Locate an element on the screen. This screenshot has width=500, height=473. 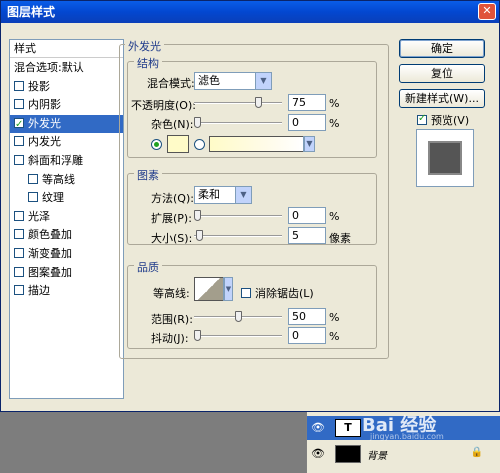
style-list-item: 内发光 is located at coordinates (66, 142).